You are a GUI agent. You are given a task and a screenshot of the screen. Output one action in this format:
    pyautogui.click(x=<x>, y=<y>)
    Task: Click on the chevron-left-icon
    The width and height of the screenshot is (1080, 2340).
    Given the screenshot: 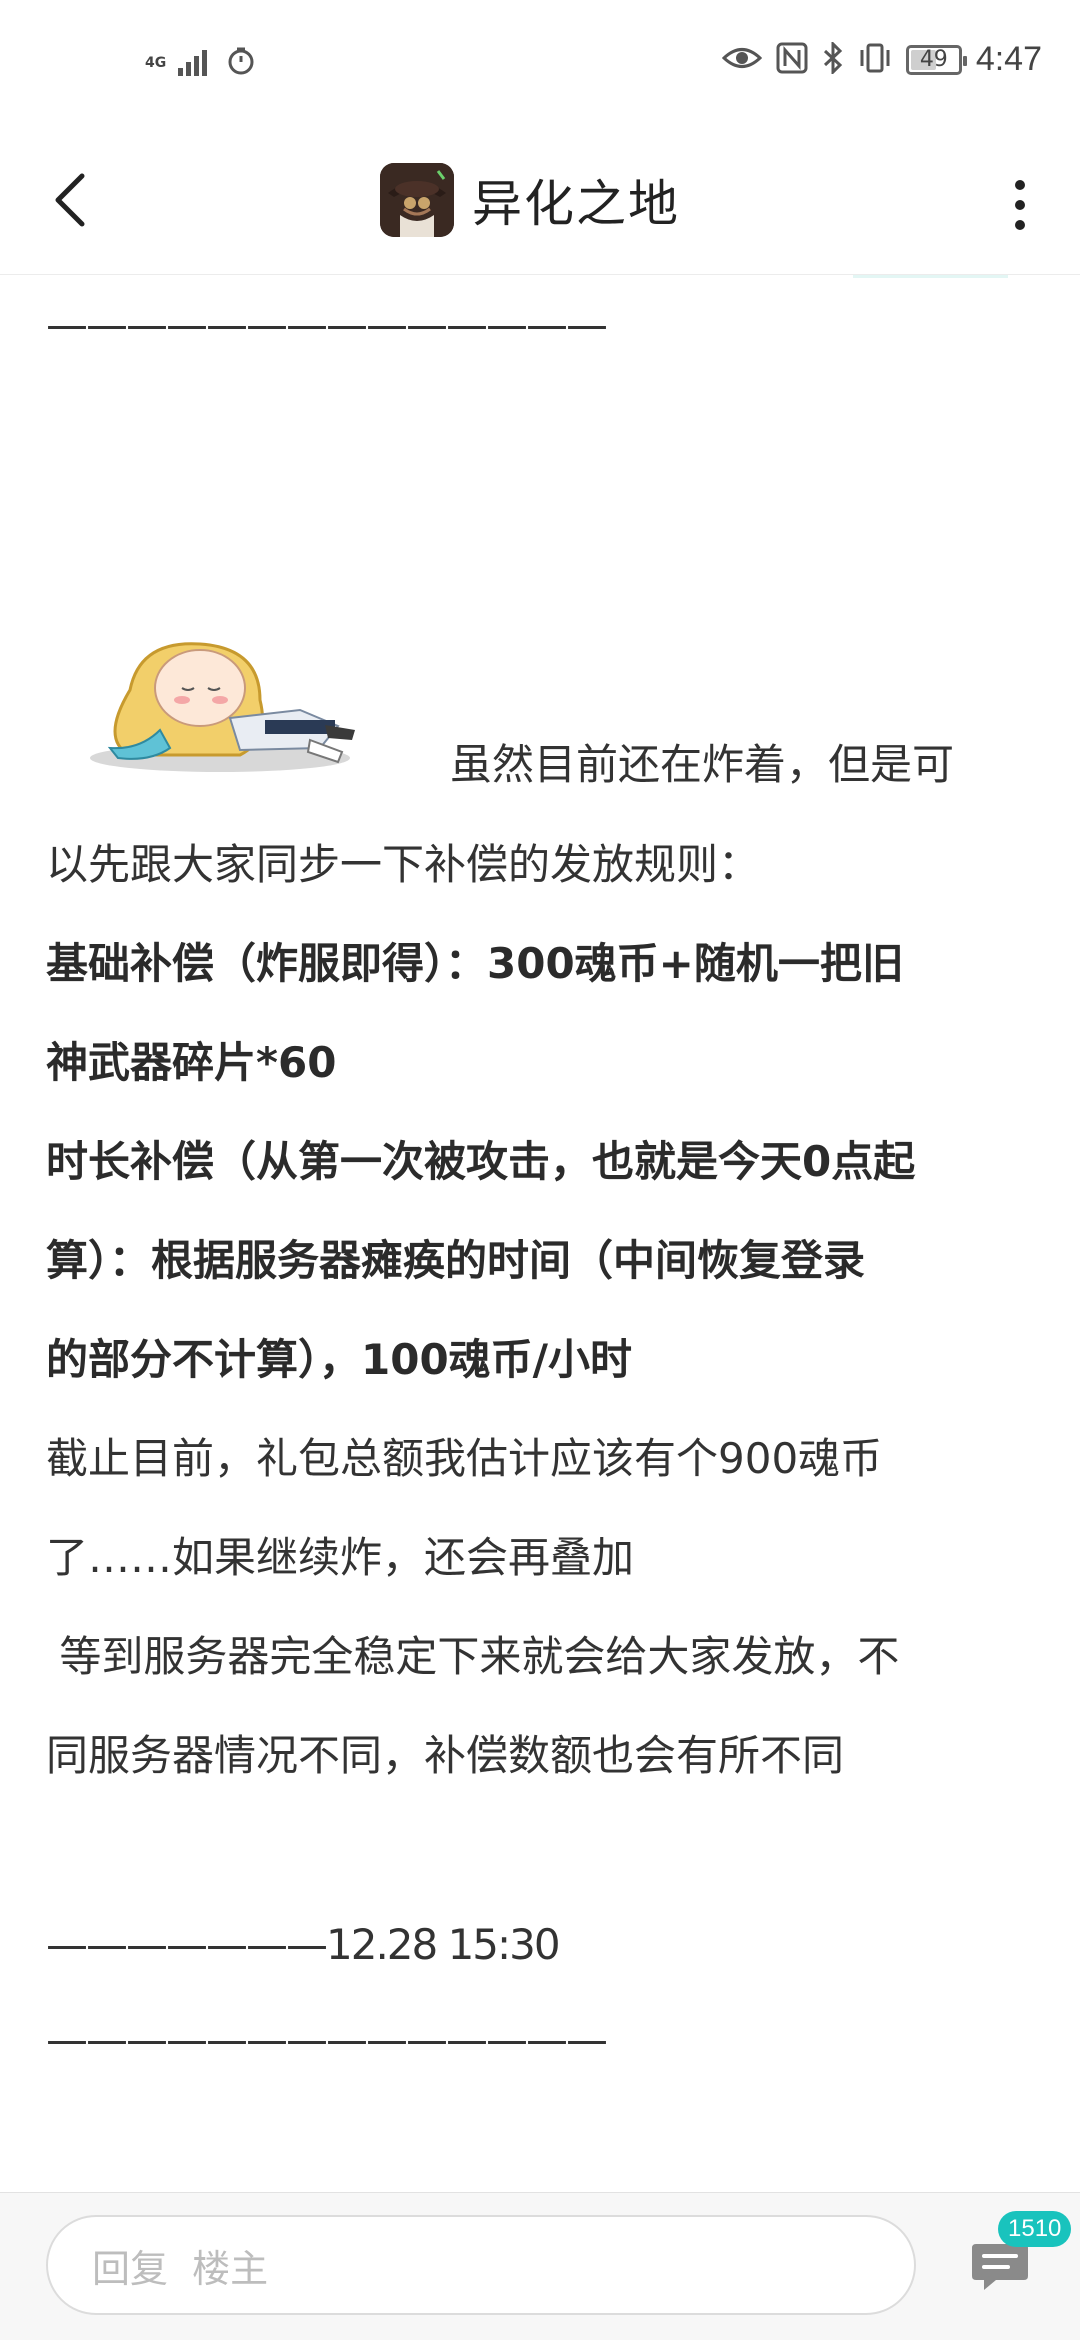 What is the action you would take?
    pyautogui.click(x=70, y=200)
    